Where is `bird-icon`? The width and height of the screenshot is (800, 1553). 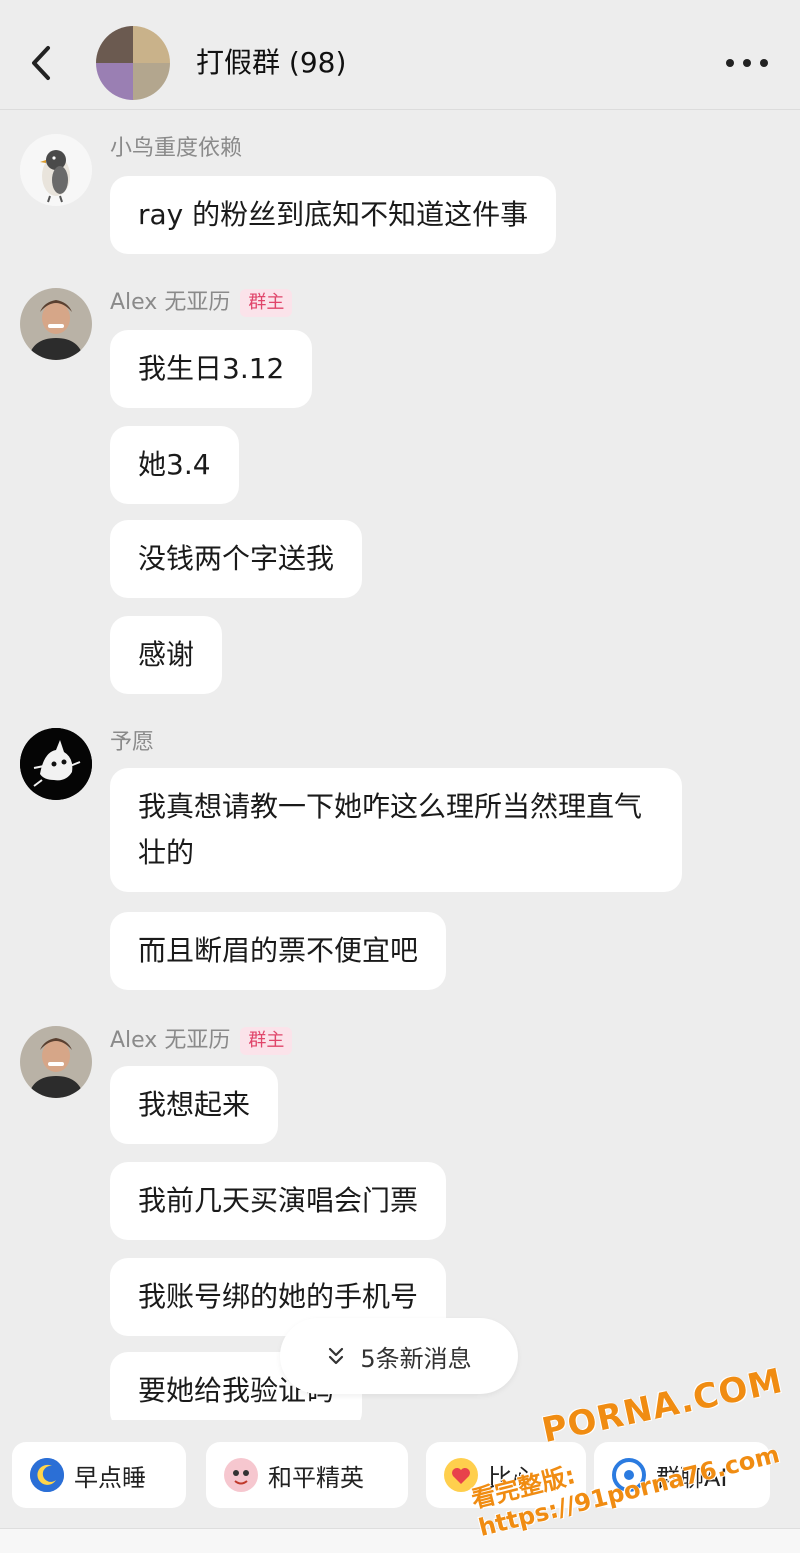
bird-icon is located at coordinates (56, 170).